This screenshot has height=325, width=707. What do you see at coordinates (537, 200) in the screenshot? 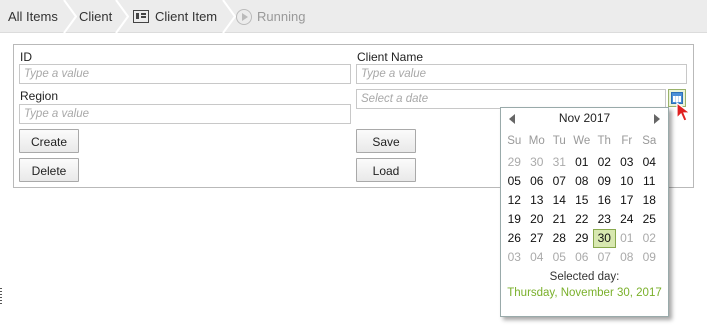
I see `calendar-day: 13` at bounding box center [537, 200].